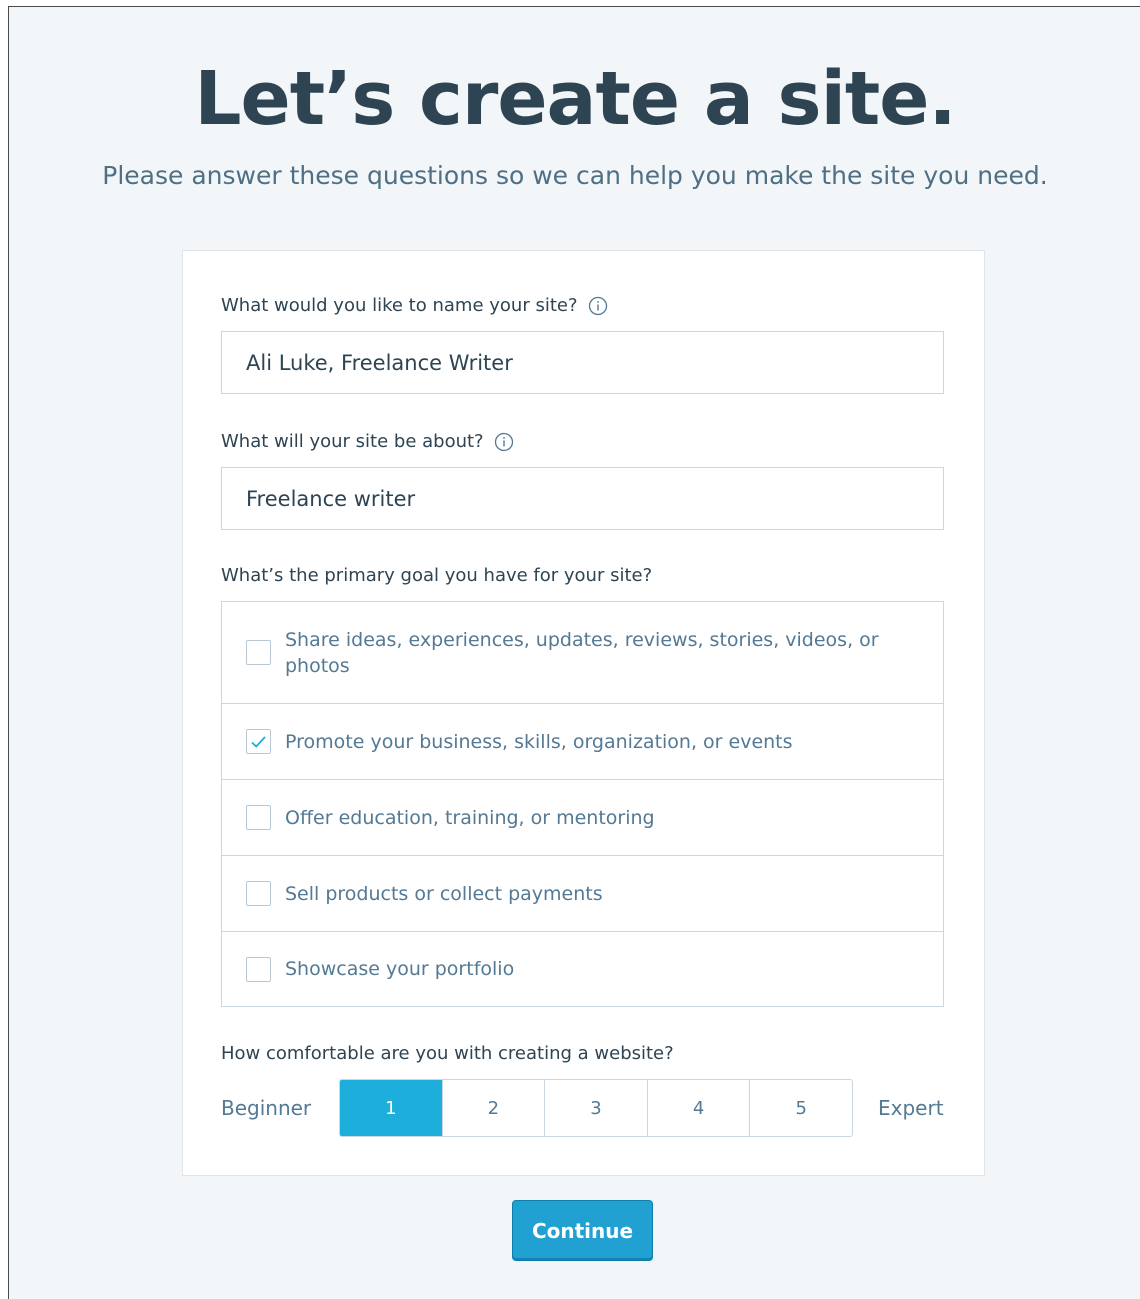 This screenshot has width=1140, height=1299. What do you see at coordinates (582, 969) in the screenshot?
I see `goal-option-portfolio: Showcase your portfolio` at bounding box center [582, 969].